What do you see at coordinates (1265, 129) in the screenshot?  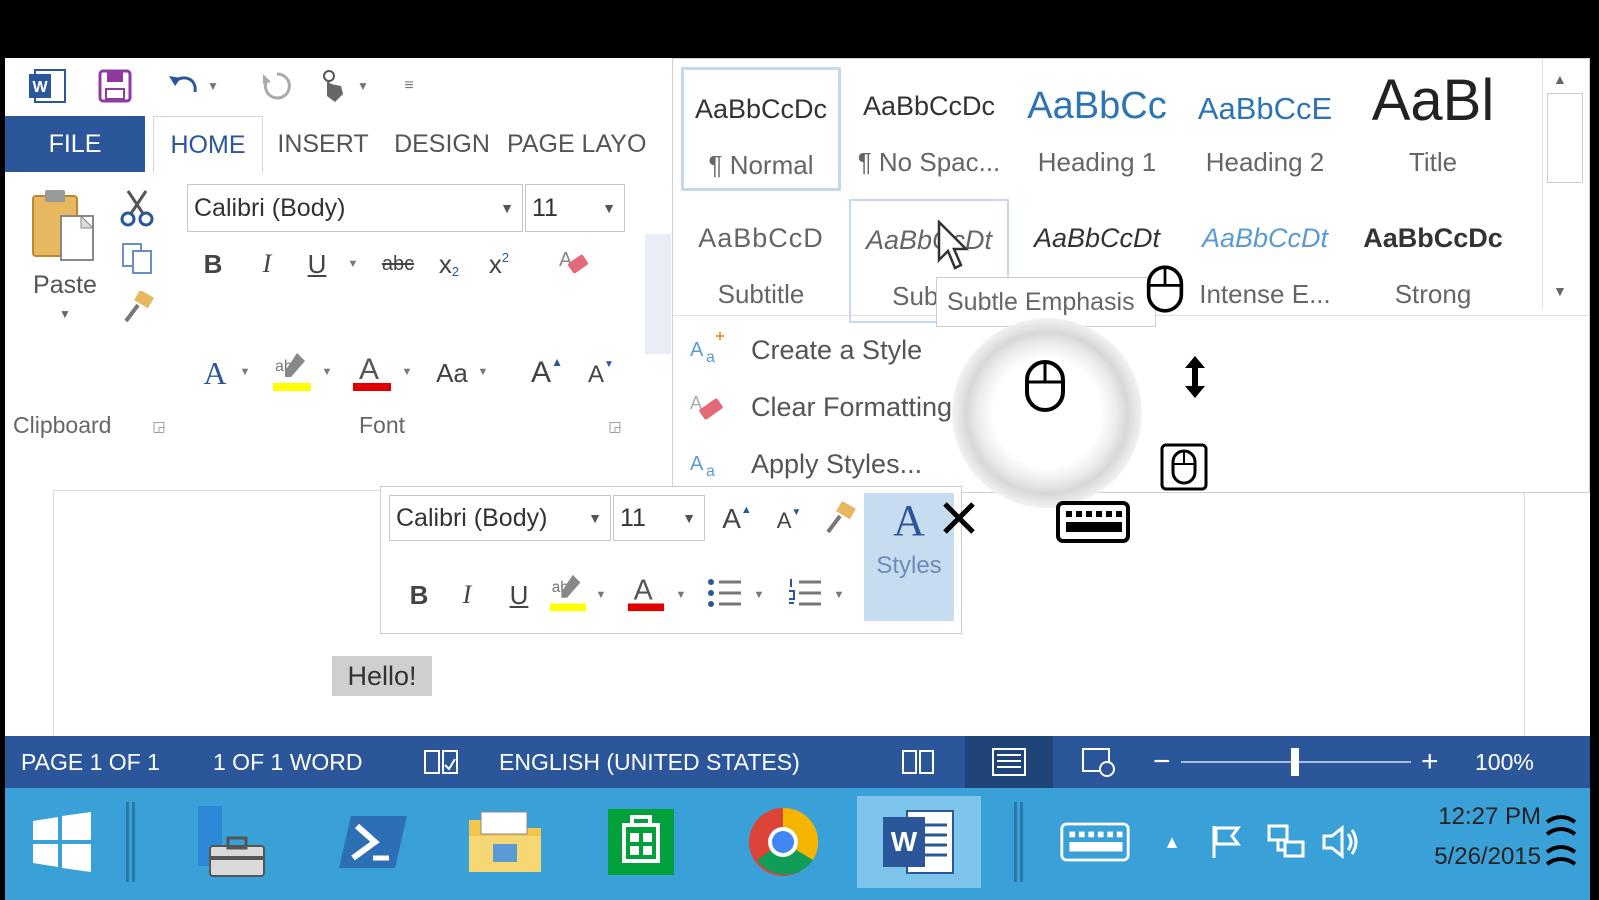 I see `style-heading-2: AaBbCcE Heading 2` at bounding box center [1265, 129].